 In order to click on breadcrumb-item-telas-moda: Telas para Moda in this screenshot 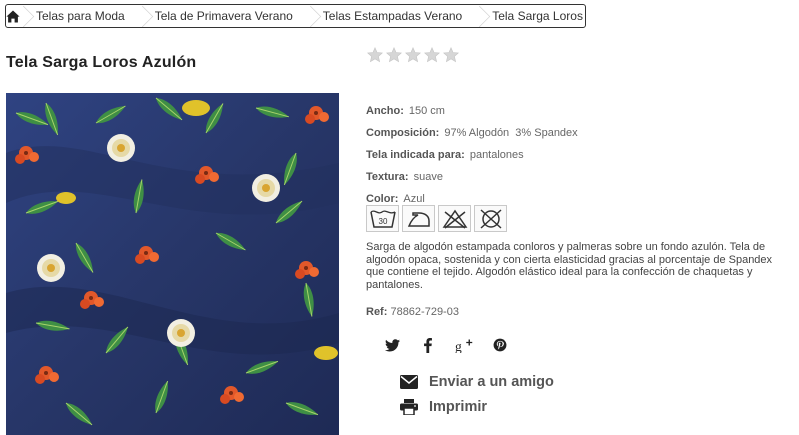, I will do `click(79, 16)`.